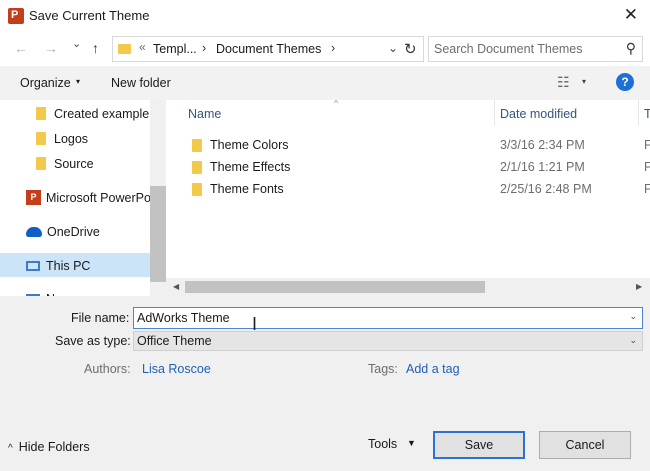 The height and width of the screenshot is (471, 650). I want to click on column-header-name: Name, so click(204, 114).